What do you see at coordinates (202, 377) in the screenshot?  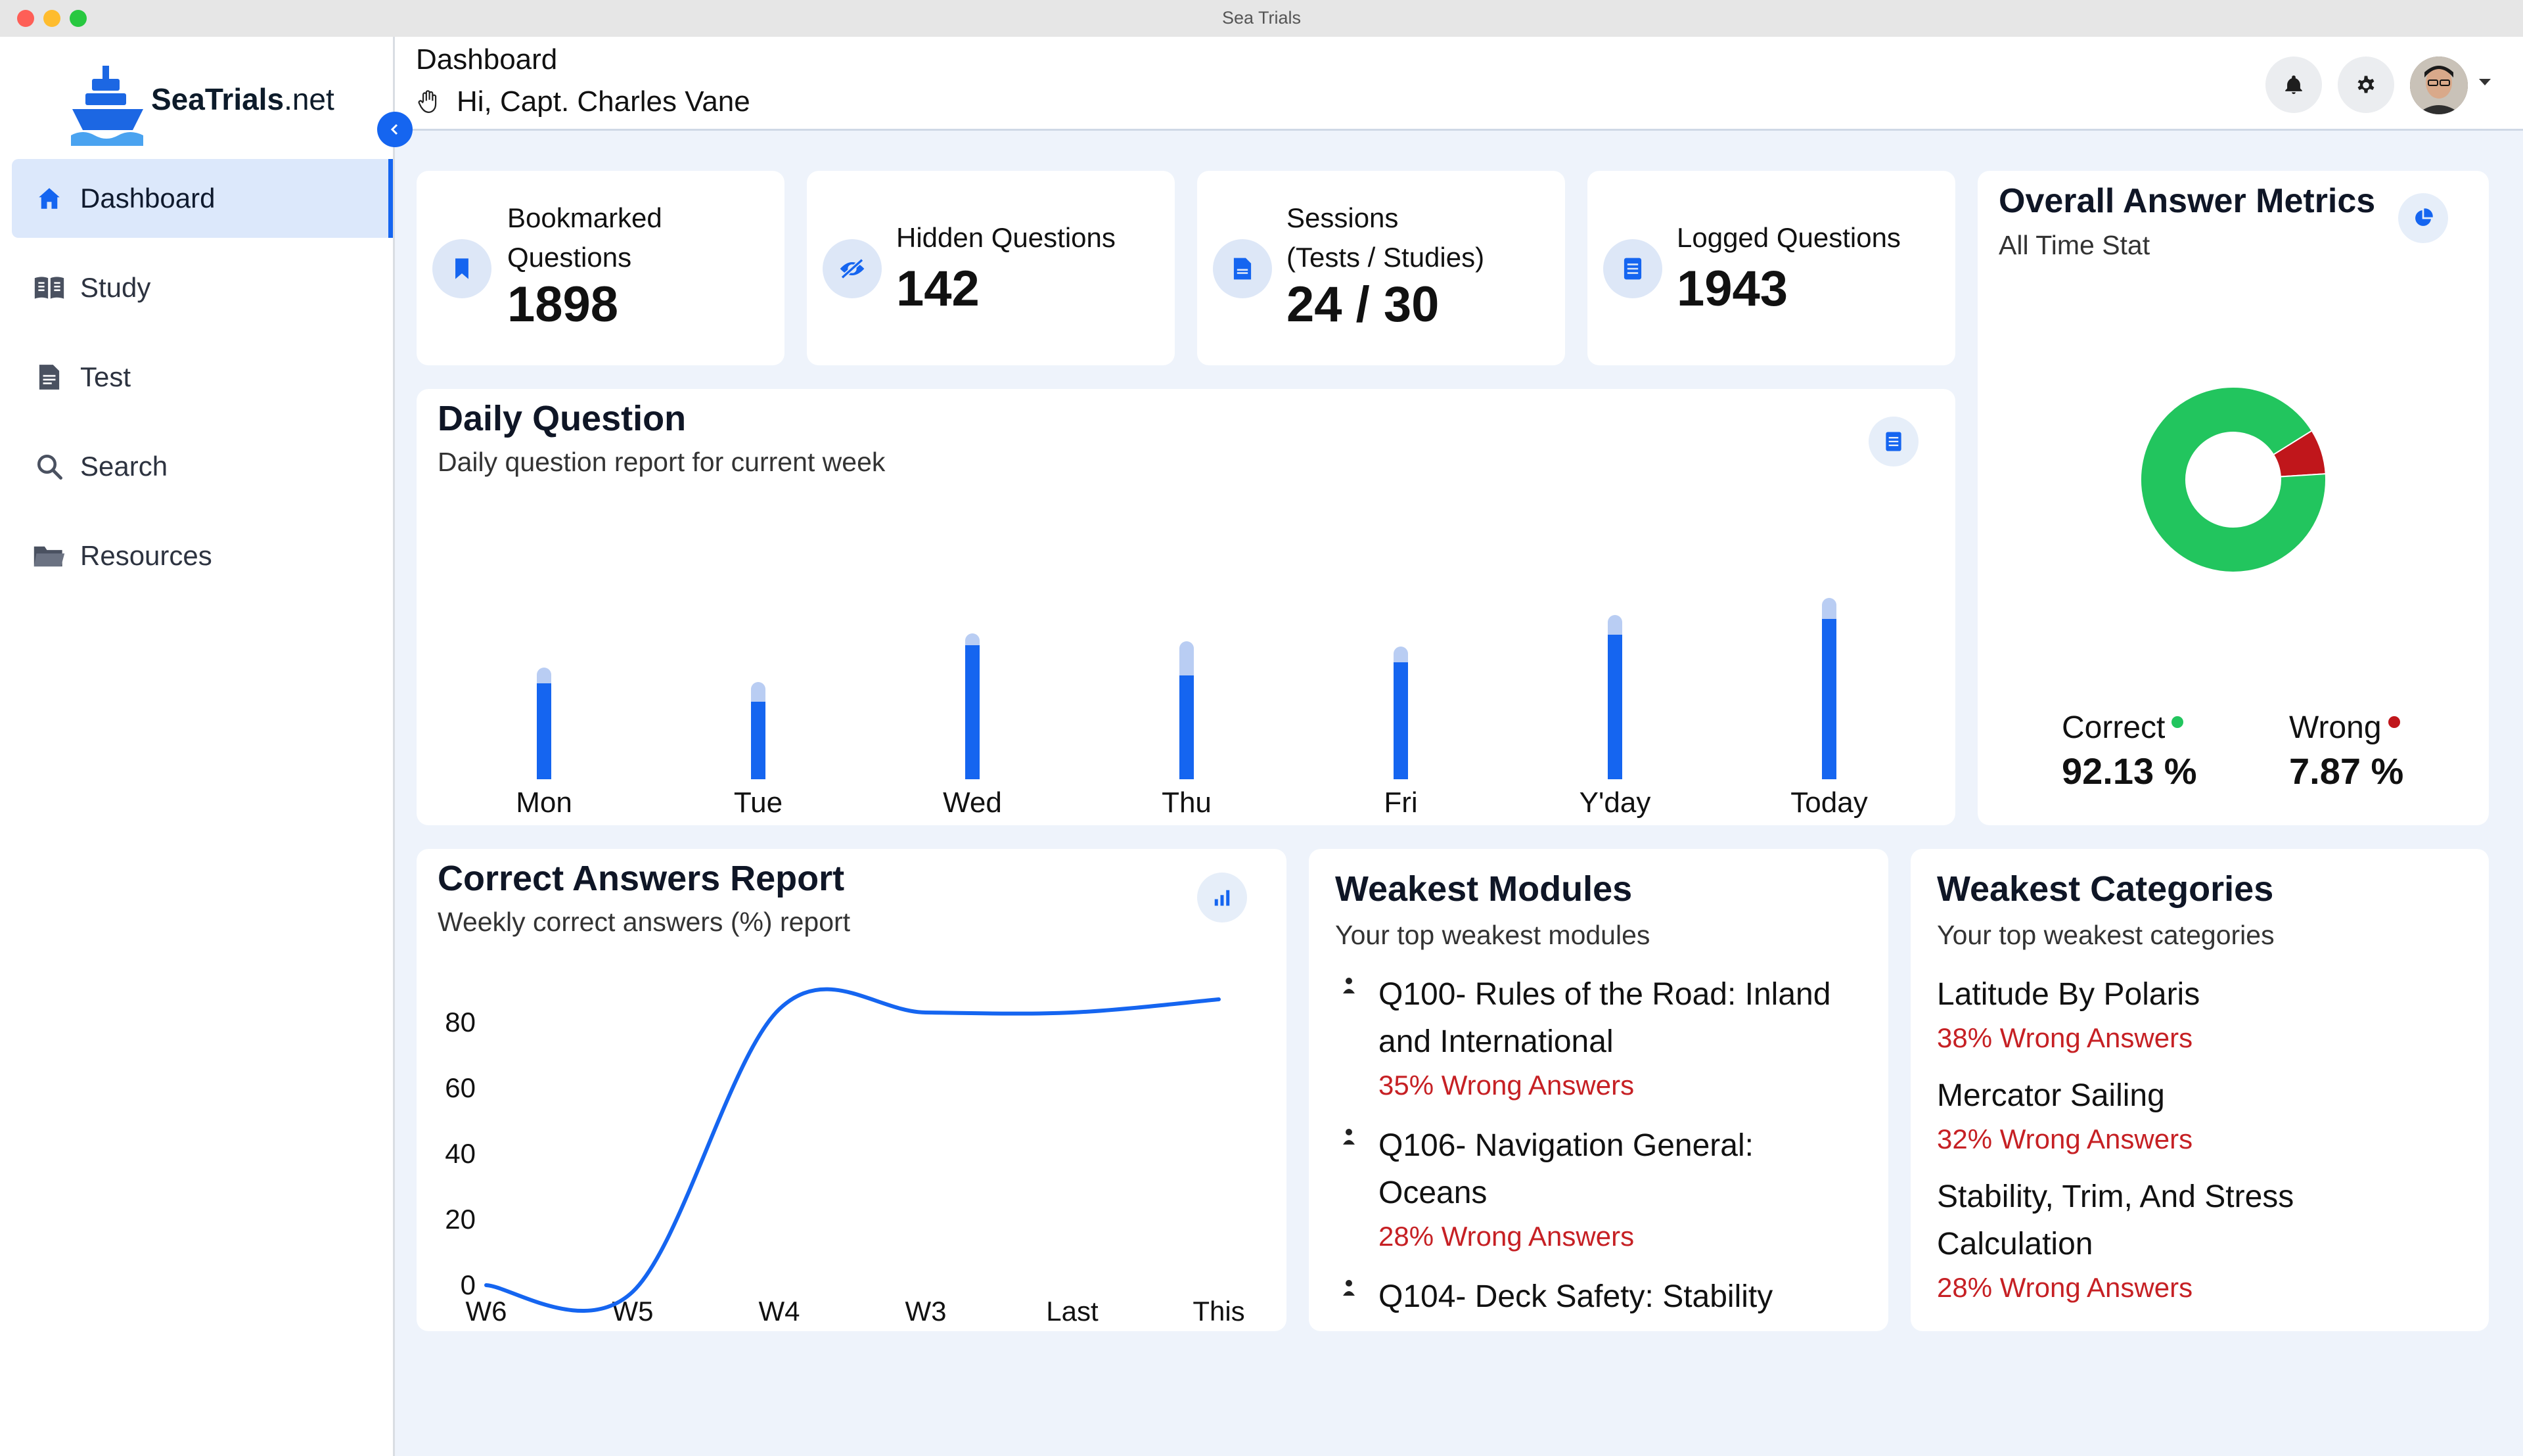 I see `sidebar-item-test: Test` at bounding box center [202, 377].